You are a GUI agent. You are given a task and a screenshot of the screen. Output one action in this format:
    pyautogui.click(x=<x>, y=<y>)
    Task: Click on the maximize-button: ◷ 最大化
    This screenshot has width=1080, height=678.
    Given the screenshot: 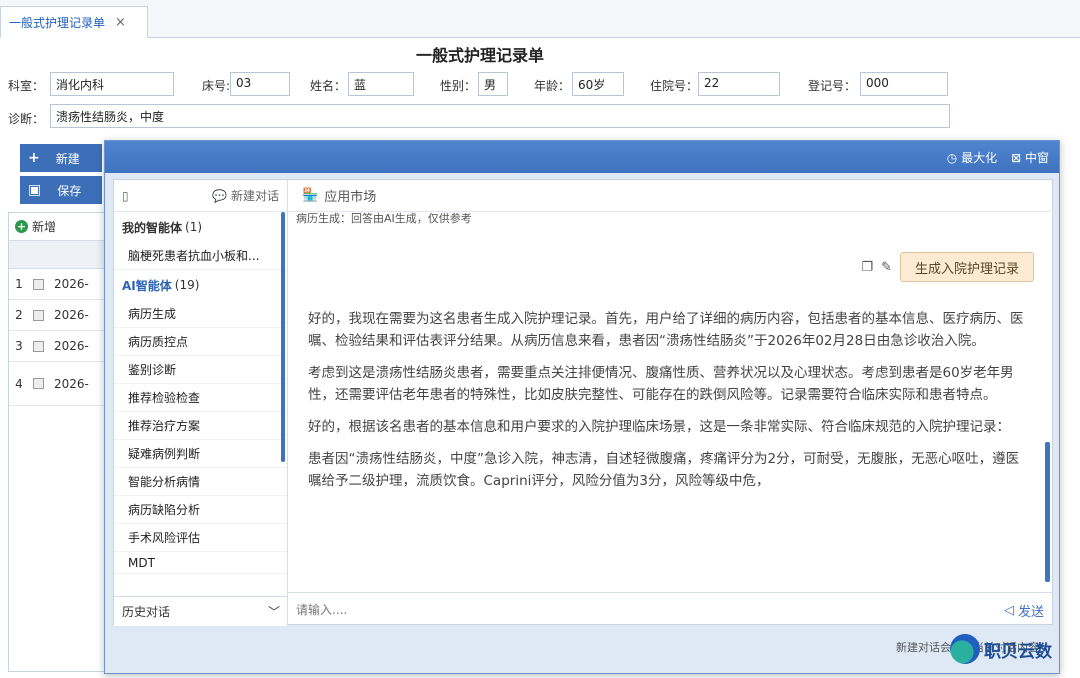 What is the action you would take?
    pyautogui.click(x=972, y=157)
    